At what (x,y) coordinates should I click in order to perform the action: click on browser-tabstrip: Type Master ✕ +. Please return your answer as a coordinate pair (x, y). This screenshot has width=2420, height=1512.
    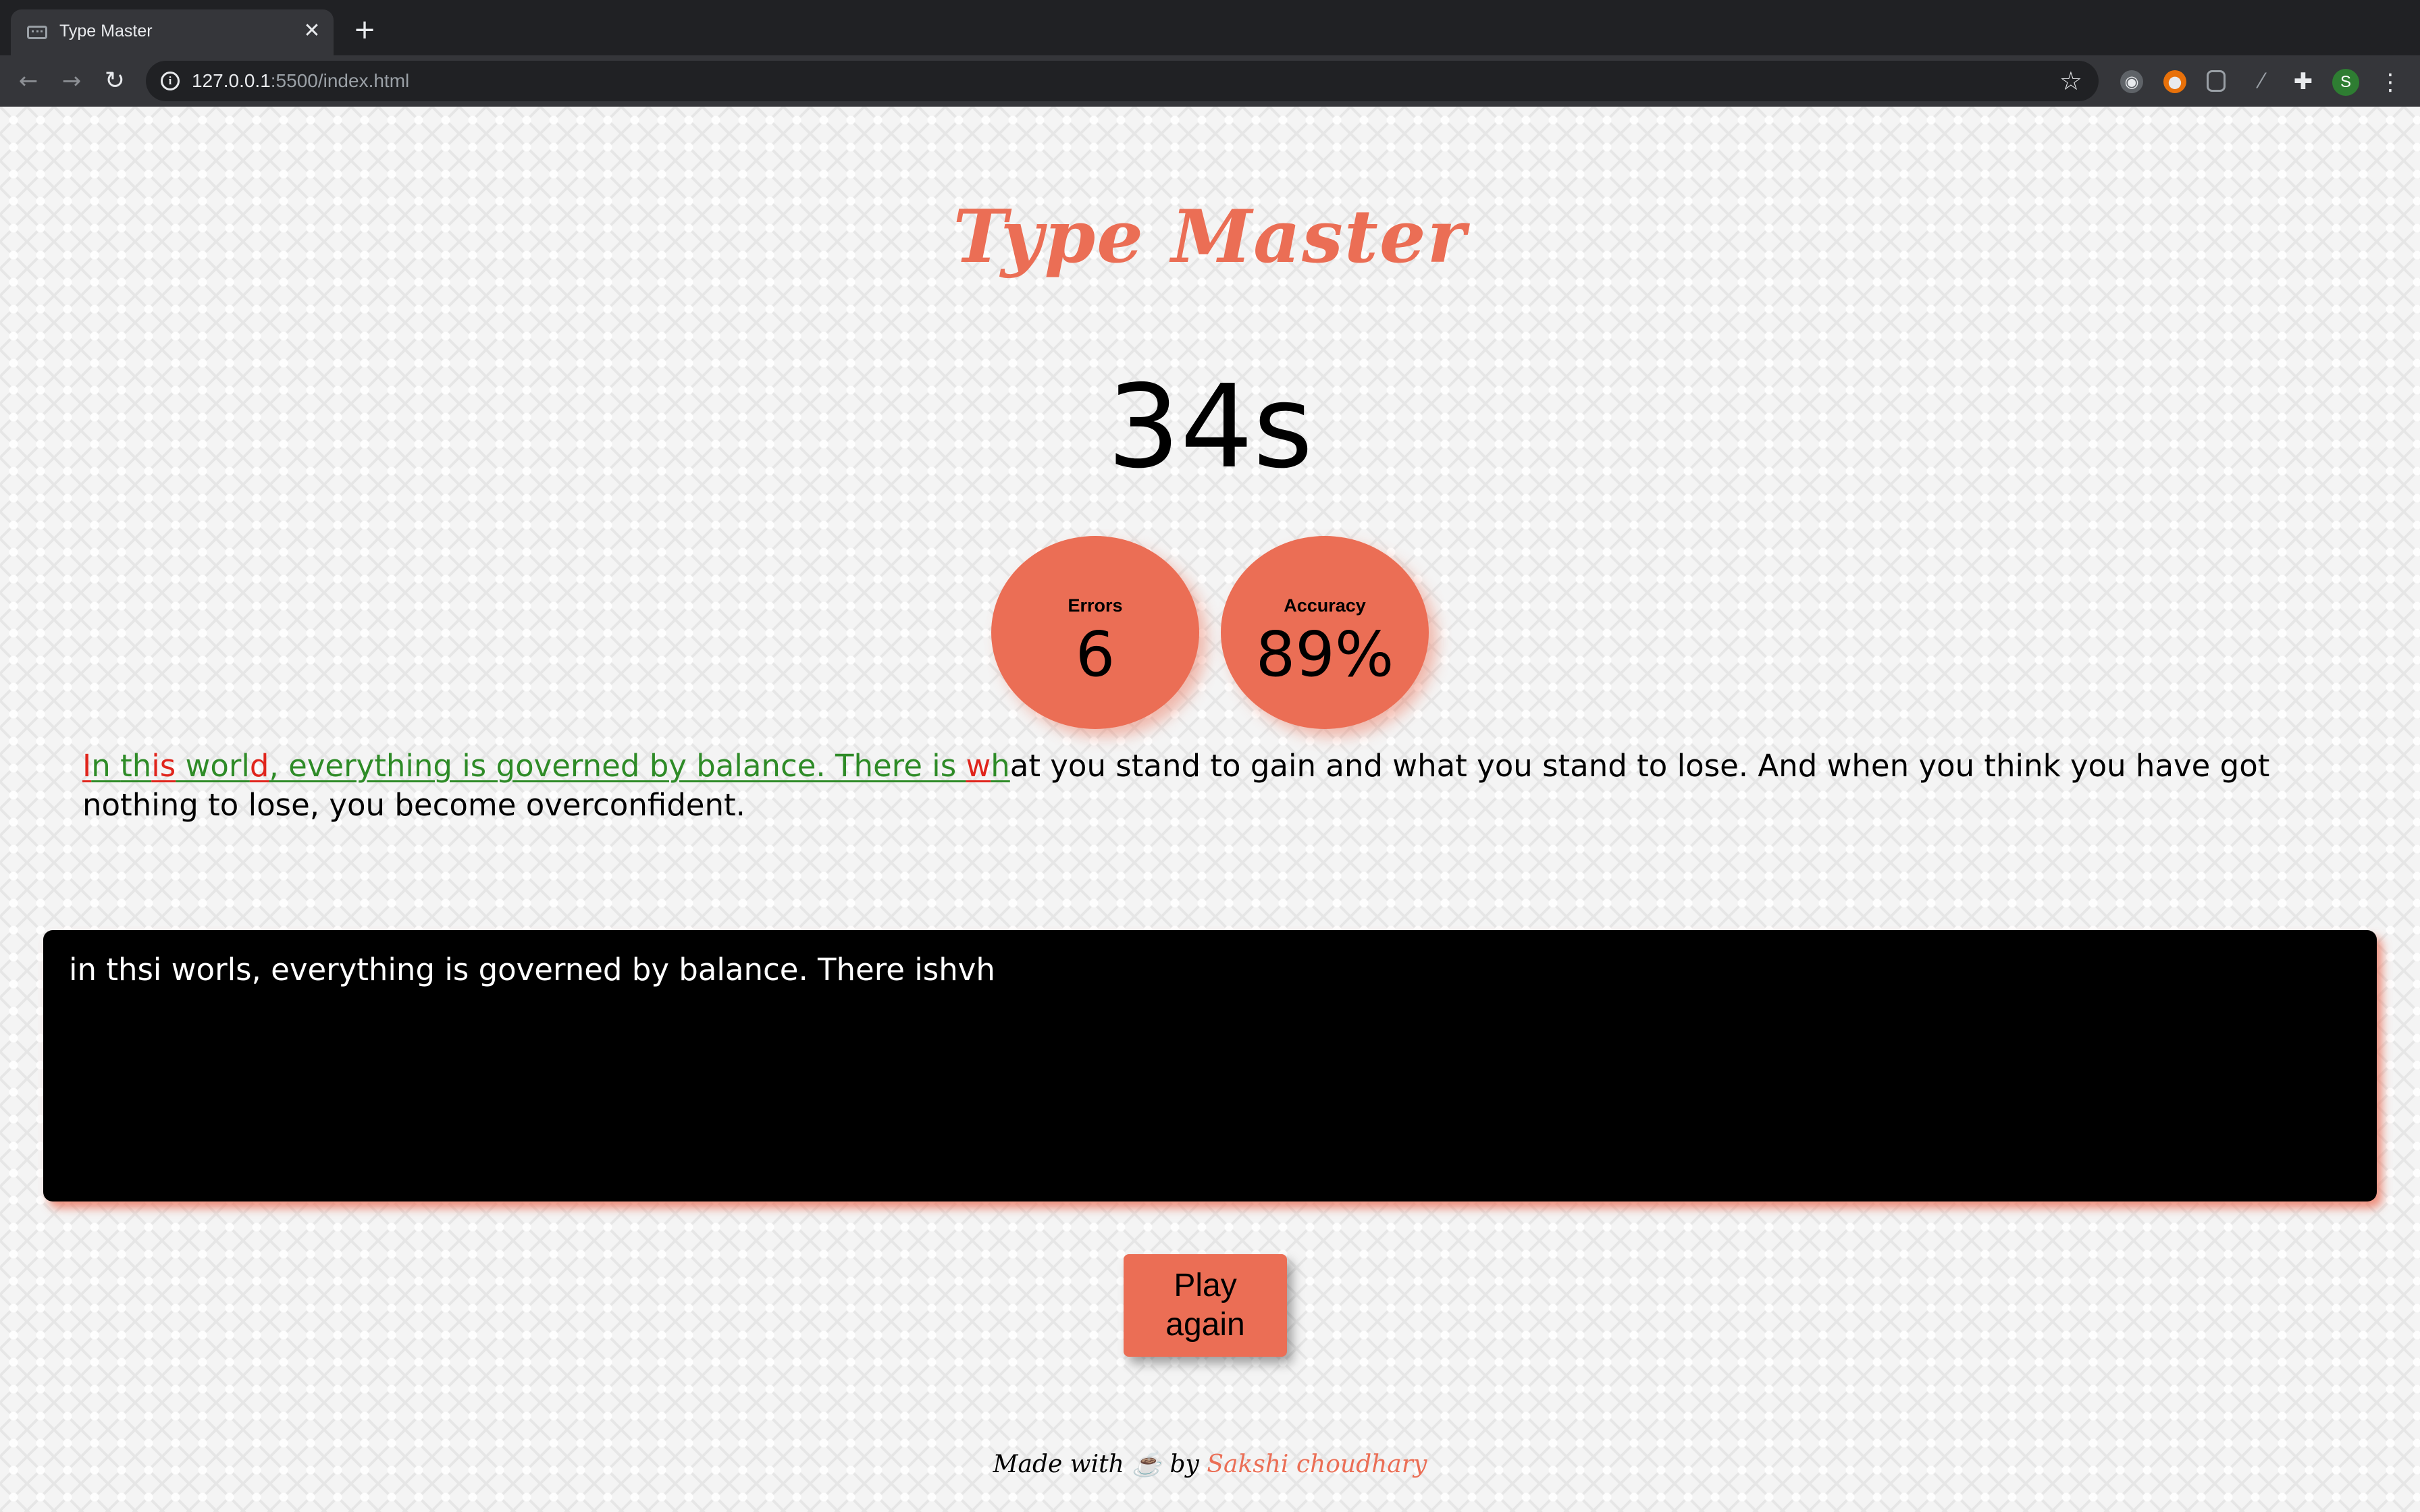
    Looking at the image, I should click on (1210, 27).